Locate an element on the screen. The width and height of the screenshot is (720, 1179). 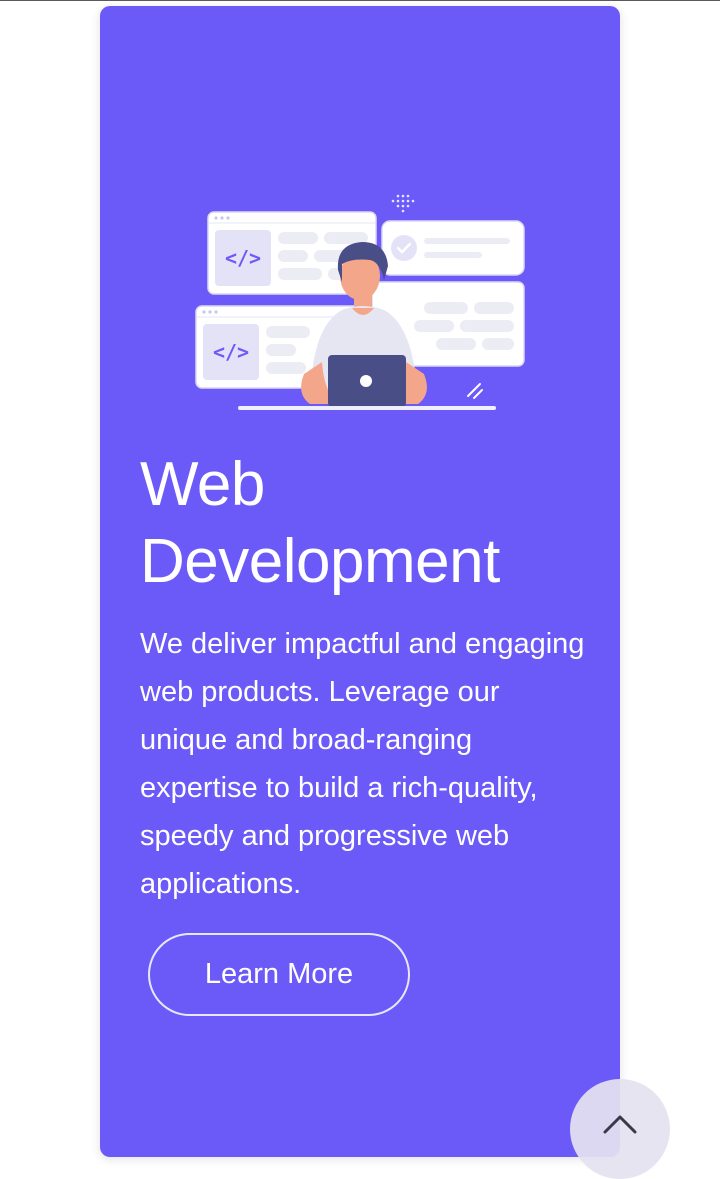
top-divider is located at coordinates (360, 0).